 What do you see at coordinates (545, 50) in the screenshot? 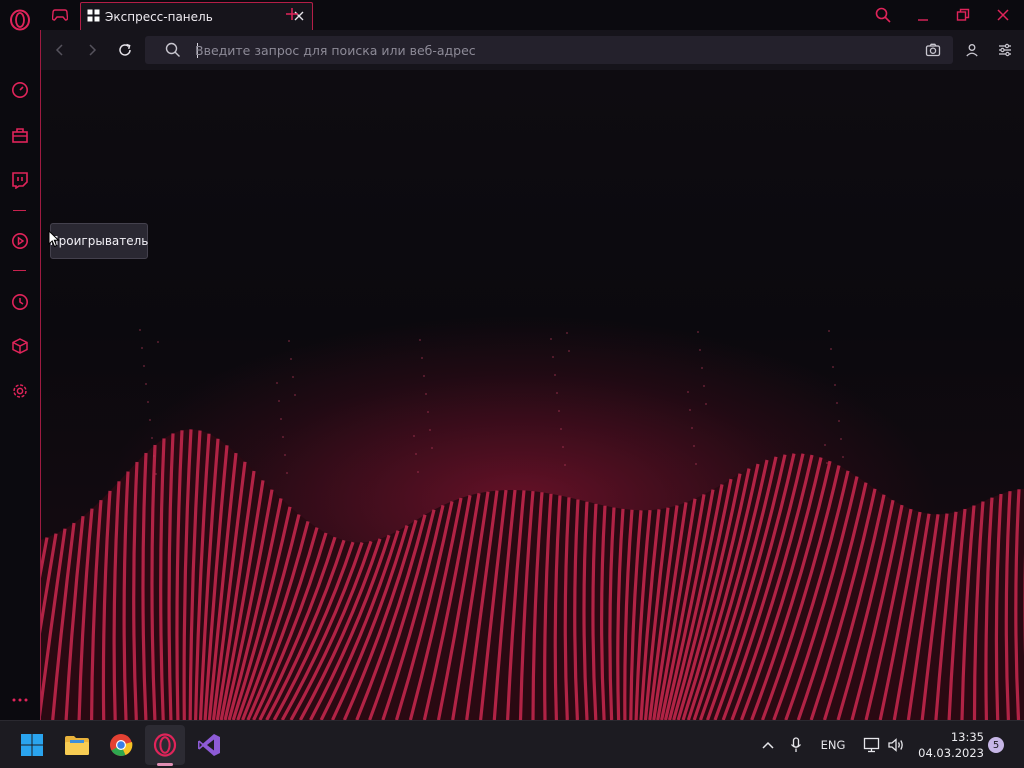
I see `address-input` at bounding box center [545, 50].